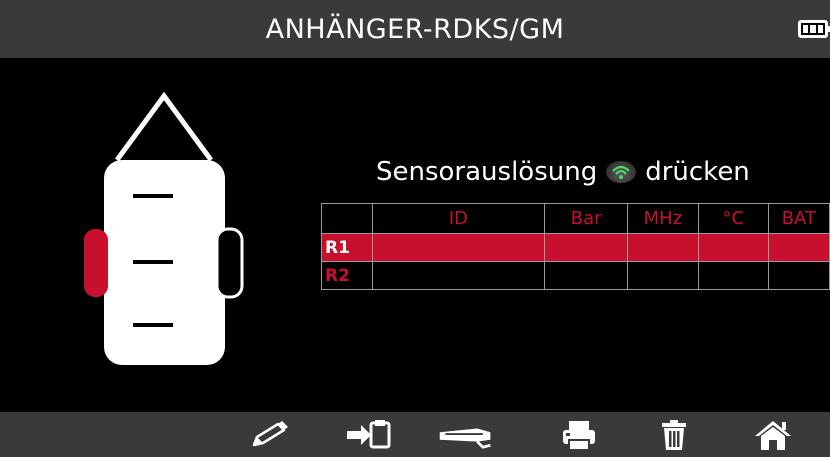 This screenshot has height=457, width=830. Describe the element at coordinates (579, 434) in the screenshot. I see `print-icon` at that location.